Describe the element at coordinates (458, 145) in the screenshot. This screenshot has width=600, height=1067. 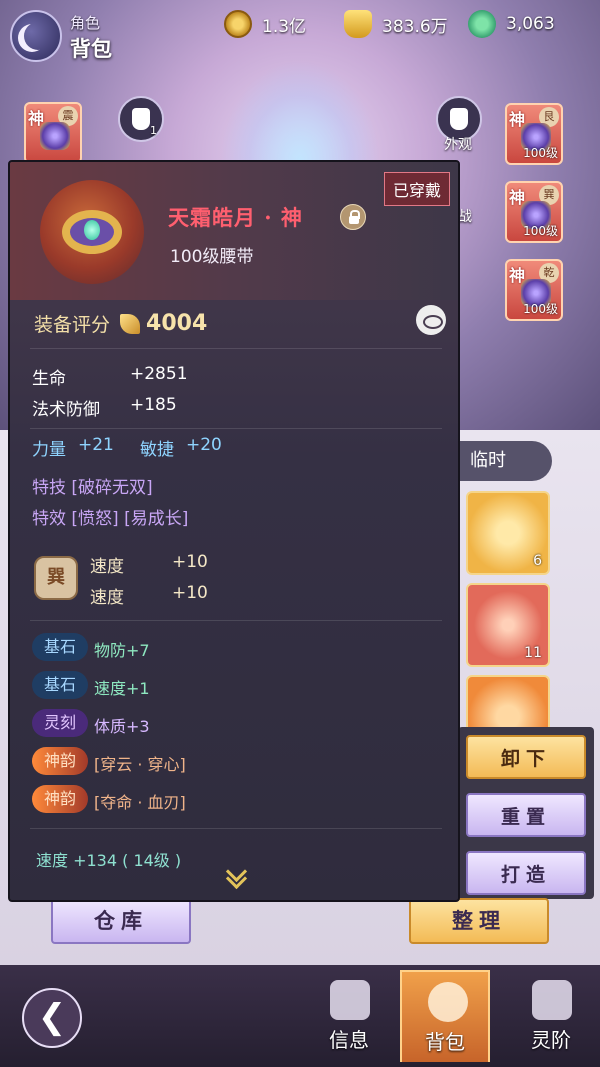
I see `outfit-label: 外观` at that location.